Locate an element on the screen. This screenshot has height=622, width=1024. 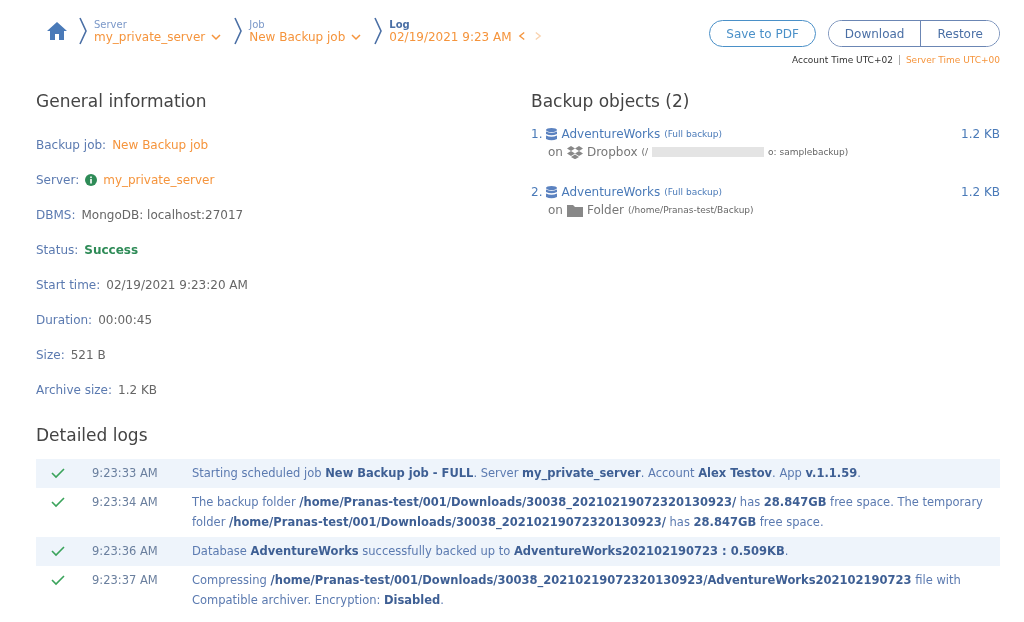
log-time: 9:23:37 AM is located at coordinates (125, 580).